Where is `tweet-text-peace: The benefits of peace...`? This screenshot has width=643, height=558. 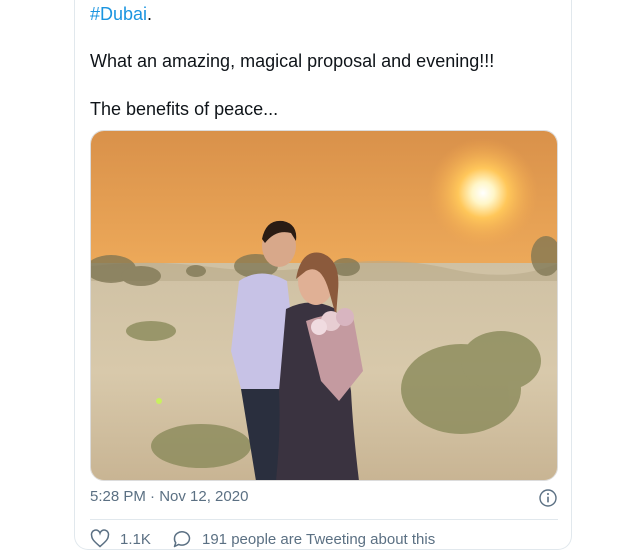 tweet-text-peace: The benefits of peace... is located at coordinates (184, 109).